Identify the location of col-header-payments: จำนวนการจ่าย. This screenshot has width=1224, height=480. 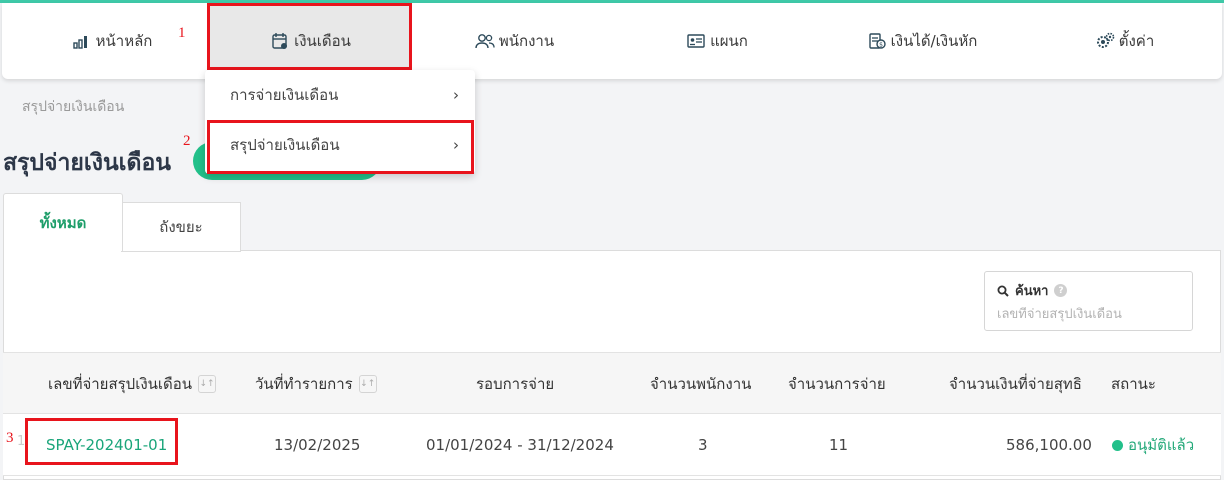
(837, 384).